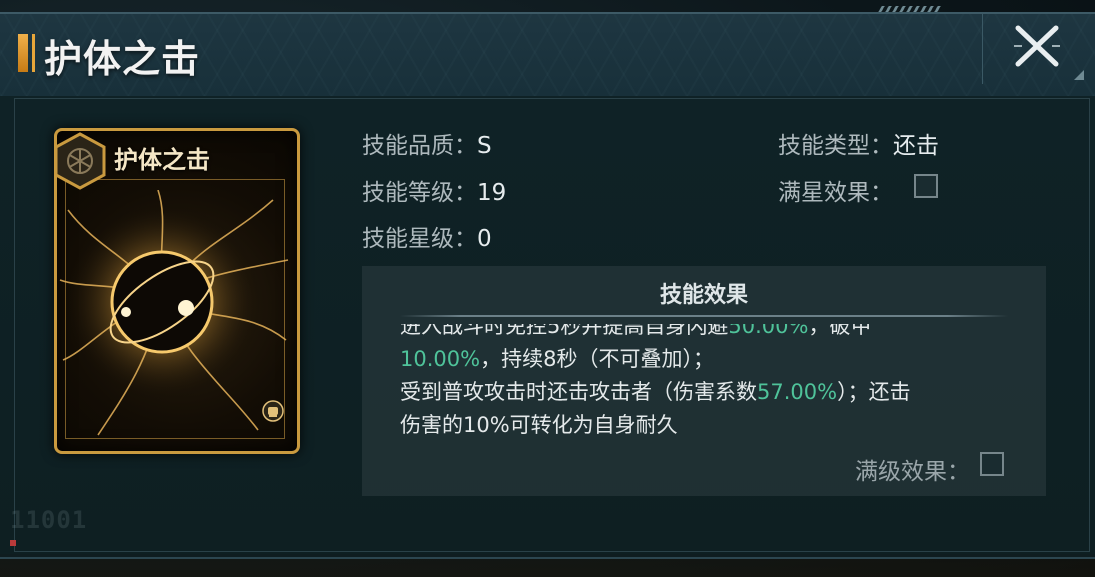 This screenshot has height=577, width=1095. Describe the element at coordinates (484, 239) in the screenshot. I see `skill-star-value: 0` at that location.